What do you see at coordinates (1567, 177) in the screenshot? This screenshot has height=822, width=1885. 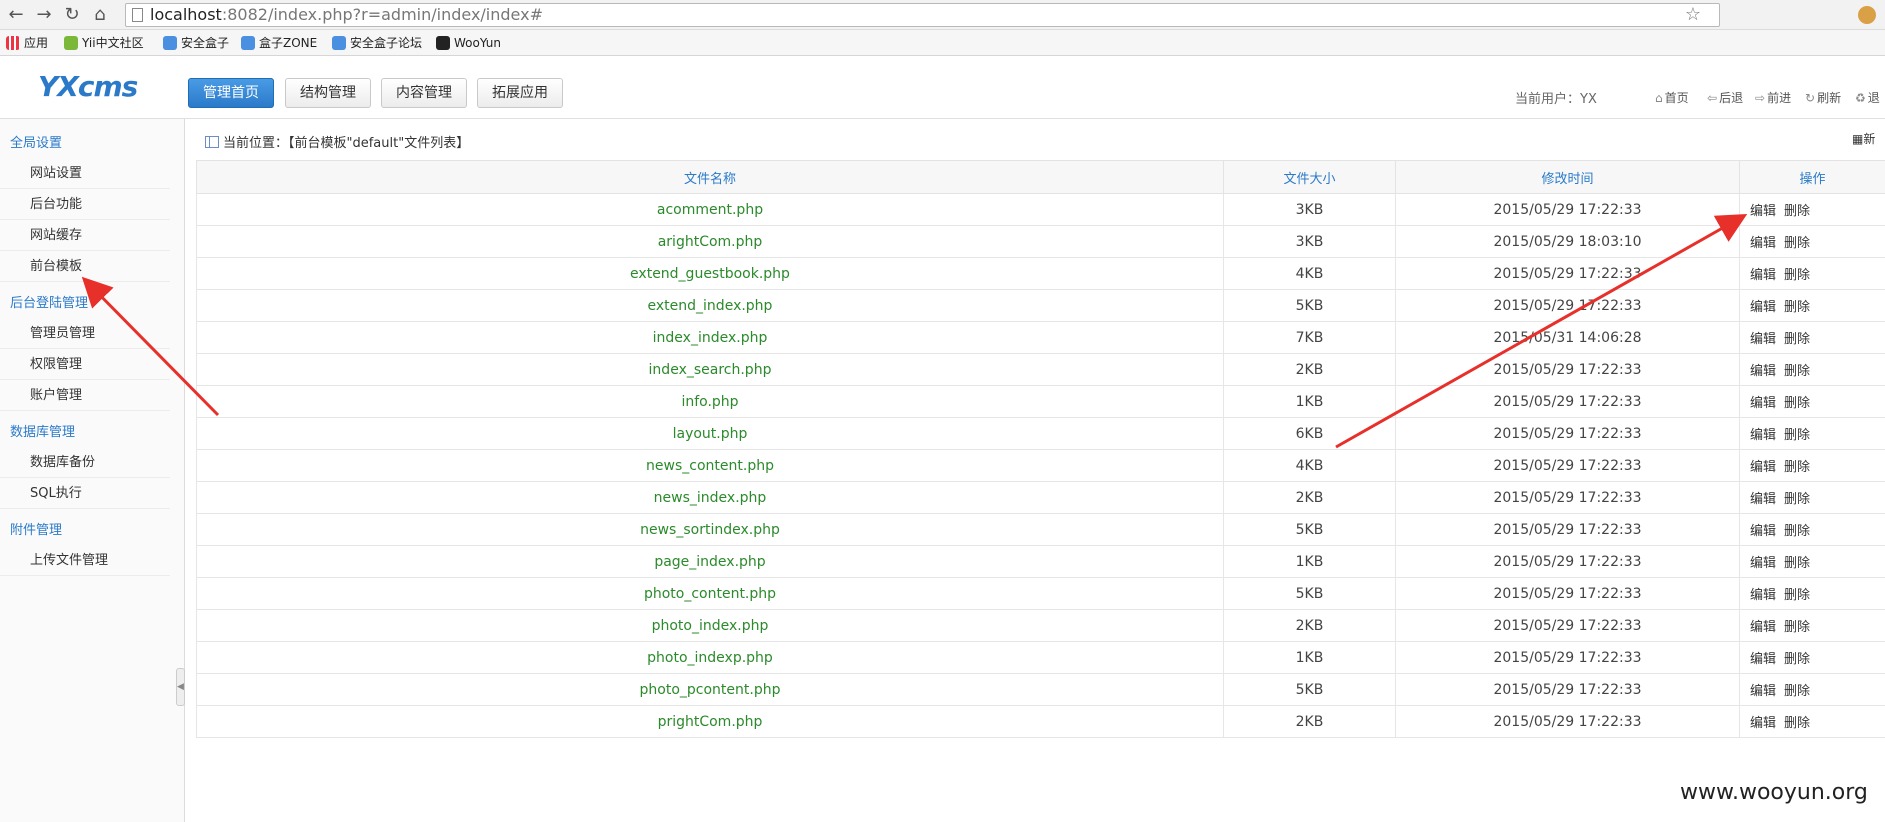 I see `col-header-modified: 修改时间` at bounding box center [1567, 177].